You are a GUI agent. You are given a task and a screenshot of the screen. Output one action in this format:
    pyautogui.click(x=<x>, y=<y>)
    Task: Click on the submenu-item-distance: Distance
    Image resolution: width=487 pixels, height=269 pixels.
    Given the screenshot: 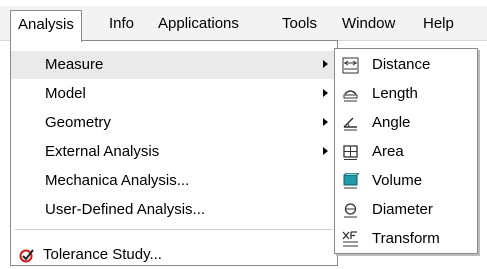 What is the action you would take?
    pyautogui.click(x=406, y=65)
    